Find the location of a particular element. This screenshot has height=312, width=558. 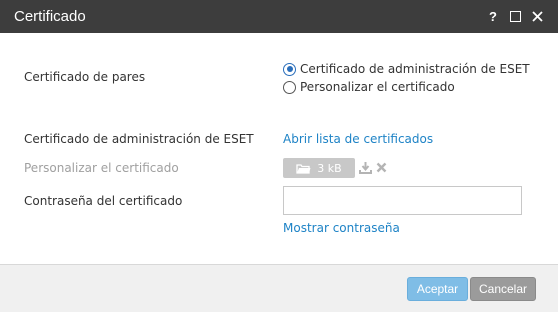

custom-certificate-label: Personalizar el certificado is located at coordinates (101, 168).